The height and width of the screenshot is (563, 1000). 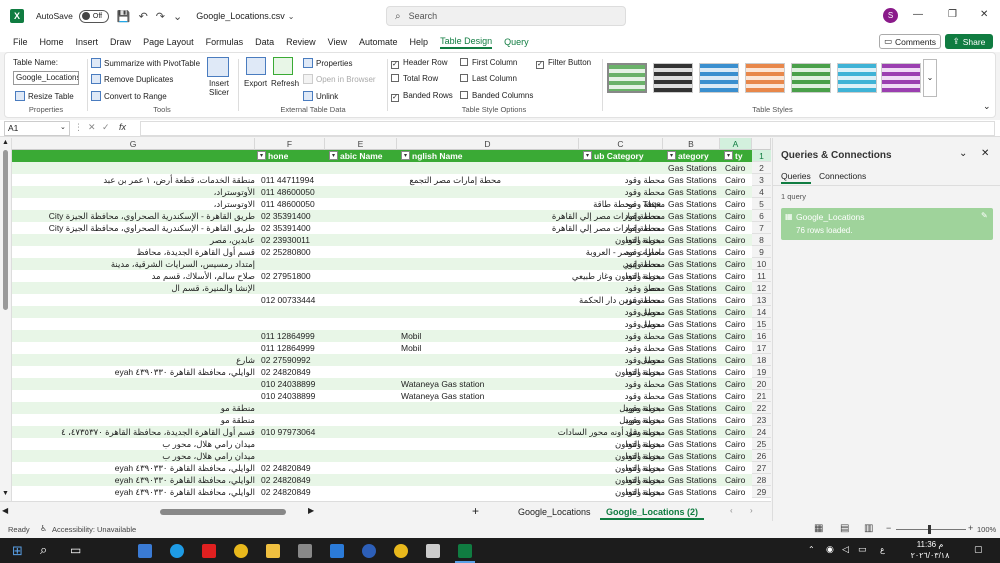 What do you see at coordinates (627, 78) in the screenshot?
I see `table-style-green-selected` at bounding box center [627, 78].